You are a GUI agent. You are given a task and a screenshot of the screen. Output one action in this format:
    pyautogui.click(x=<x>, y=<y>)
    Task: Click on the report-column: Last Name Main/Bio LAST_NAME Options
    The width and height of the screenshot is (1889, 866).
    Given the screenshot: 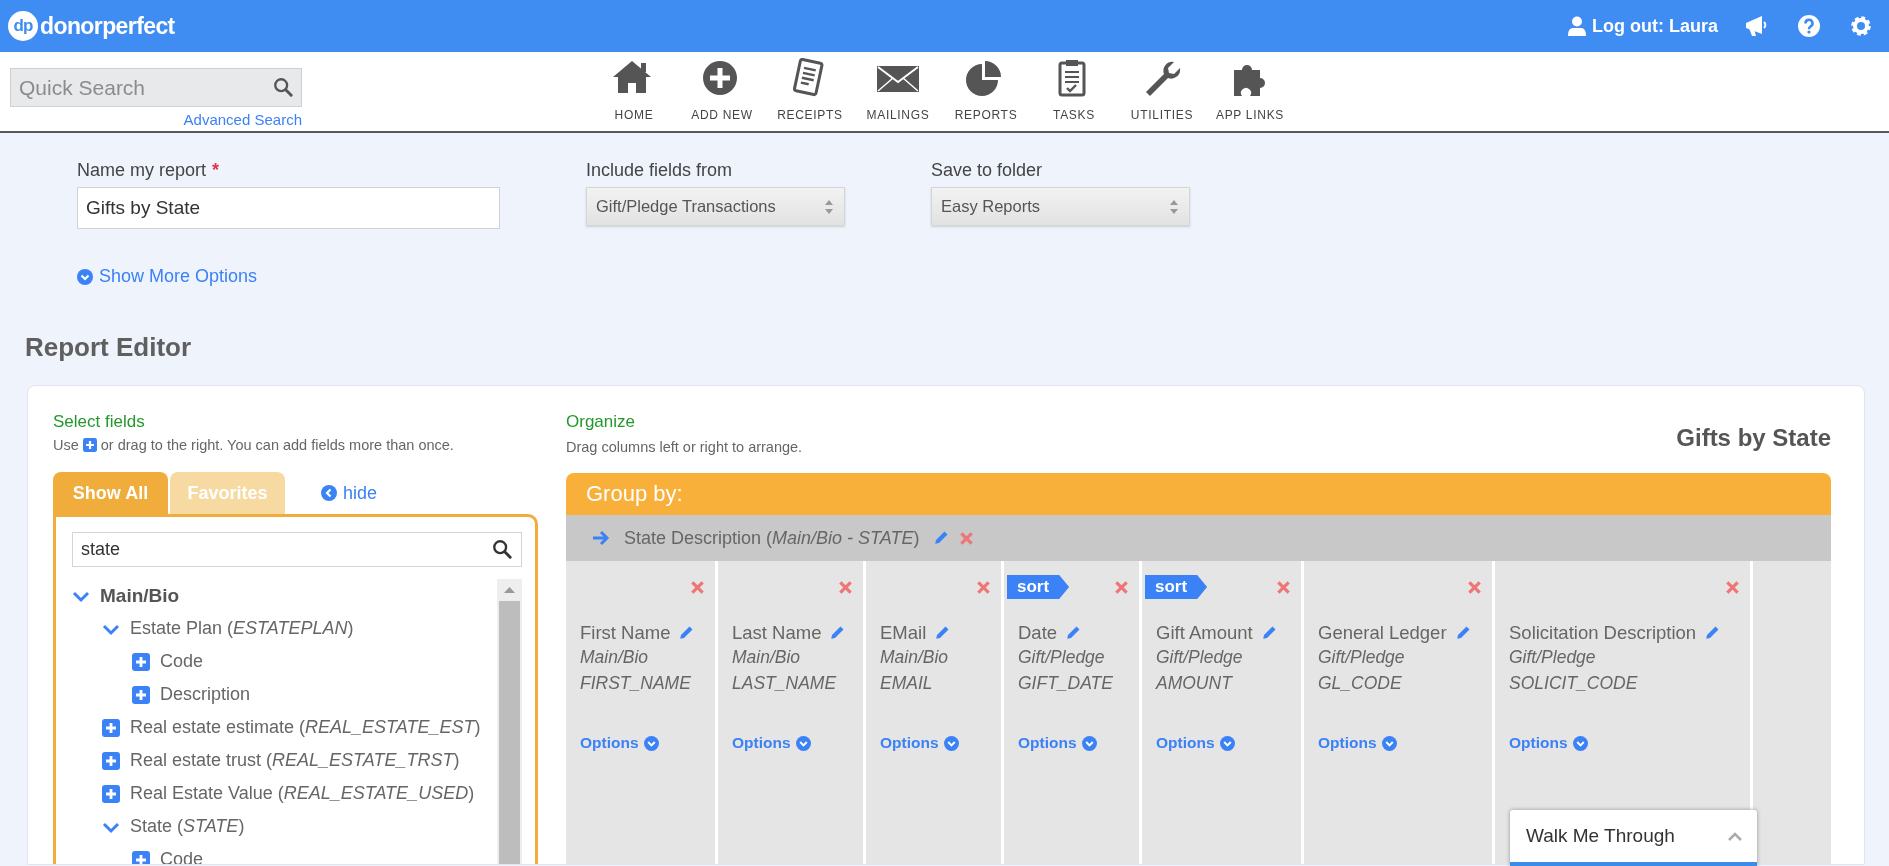 What is the action you would take?
    pyautogui.click(x=790, y=712)
    